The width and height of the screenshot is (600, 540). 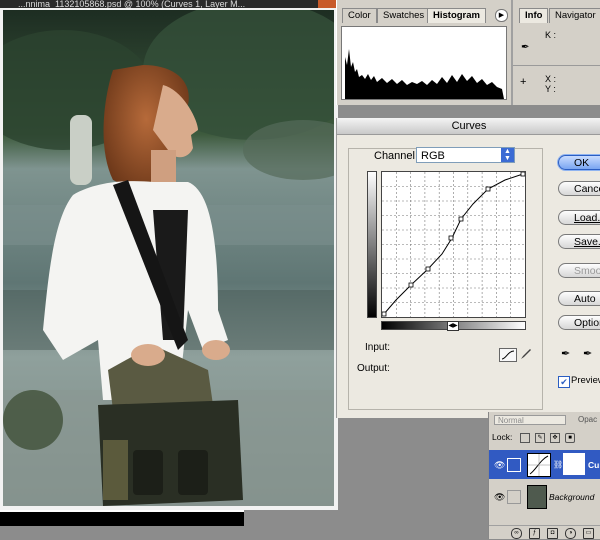 What do you see at coordinates (526, 354) in the screenshot?
I see `pencil-icon` at bounding box center [526, 354].